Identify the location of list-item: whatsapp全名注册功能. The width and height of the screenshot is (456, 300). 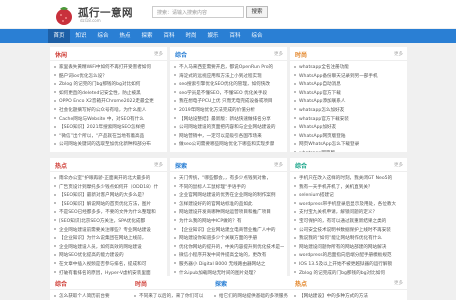
(349, 68).